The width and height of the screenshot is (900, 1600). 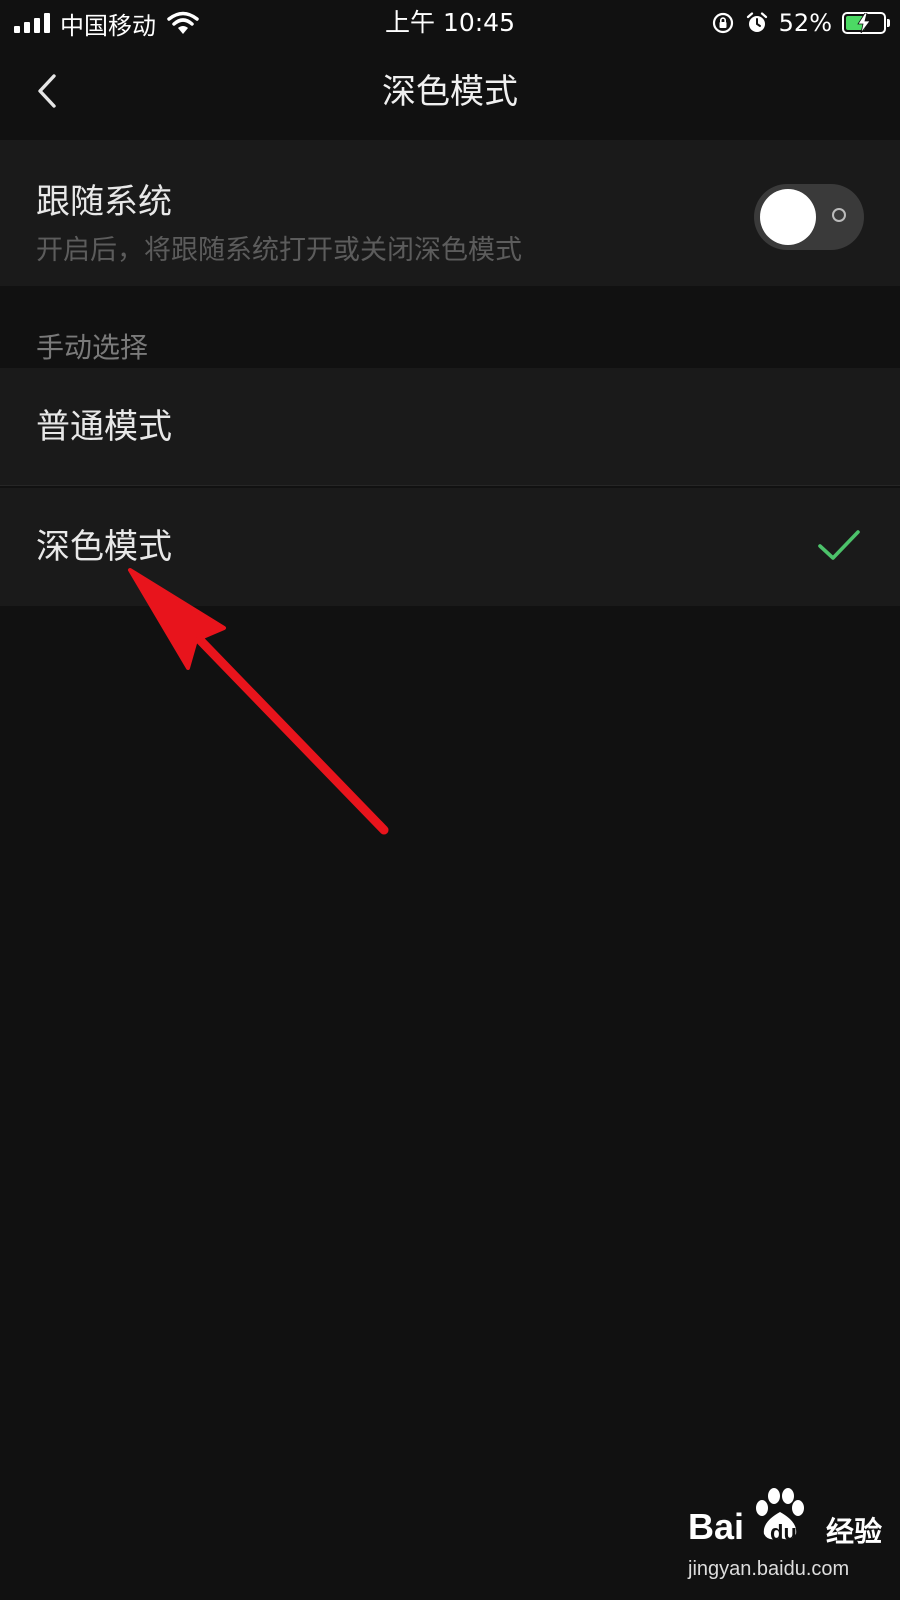 I want to click on page-title: 深色模式, so click(x=450, y=92).